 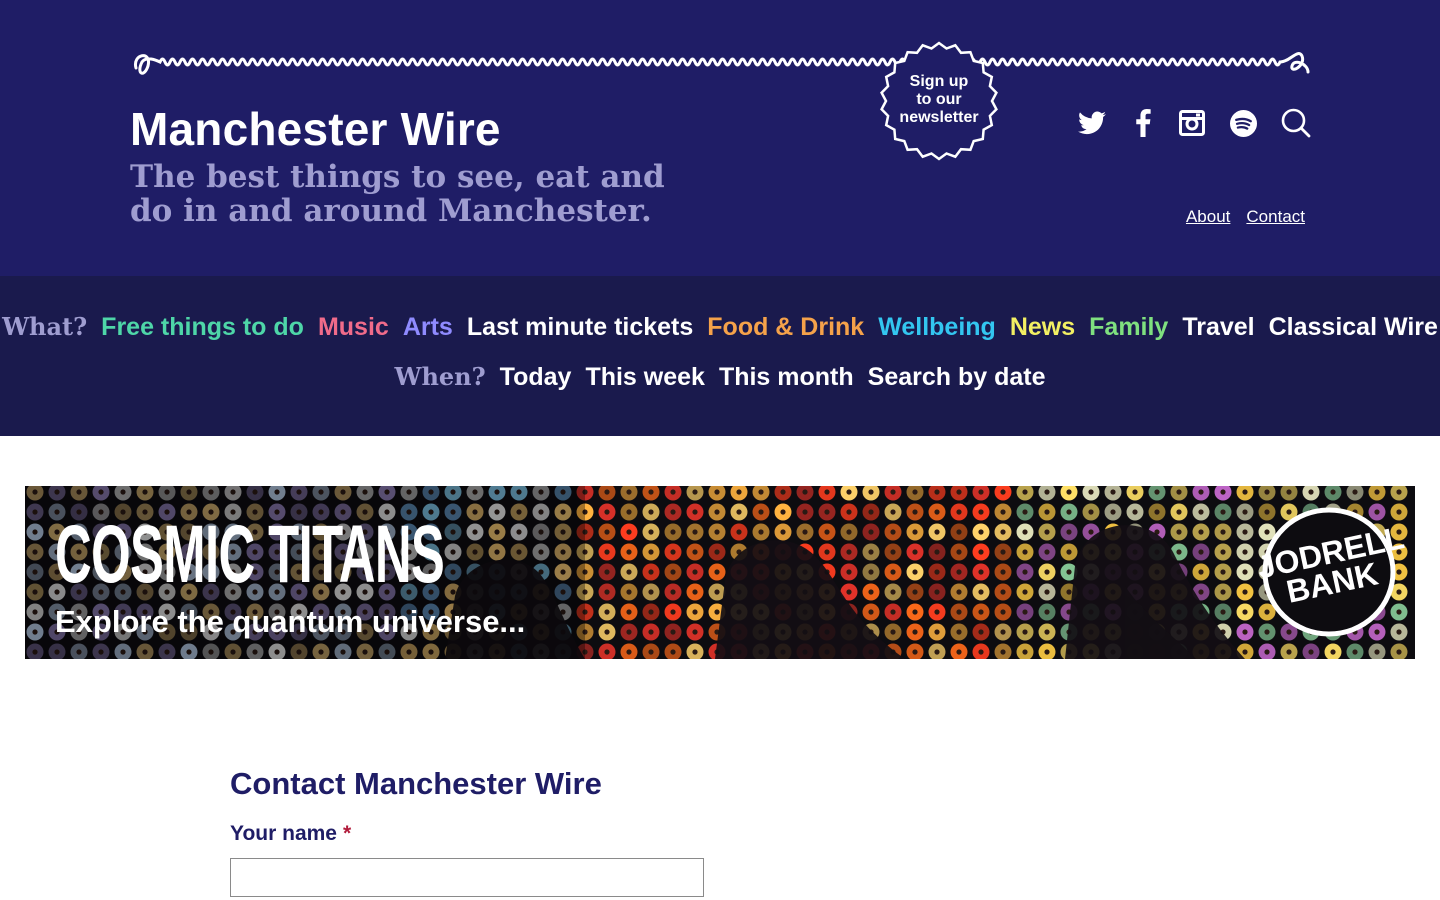 What do you see at coordinates (939, 101) in the screenshot?
I see `newsletter-signup-badge: Sign up to our newsletter` at bounding box center [939, 101].